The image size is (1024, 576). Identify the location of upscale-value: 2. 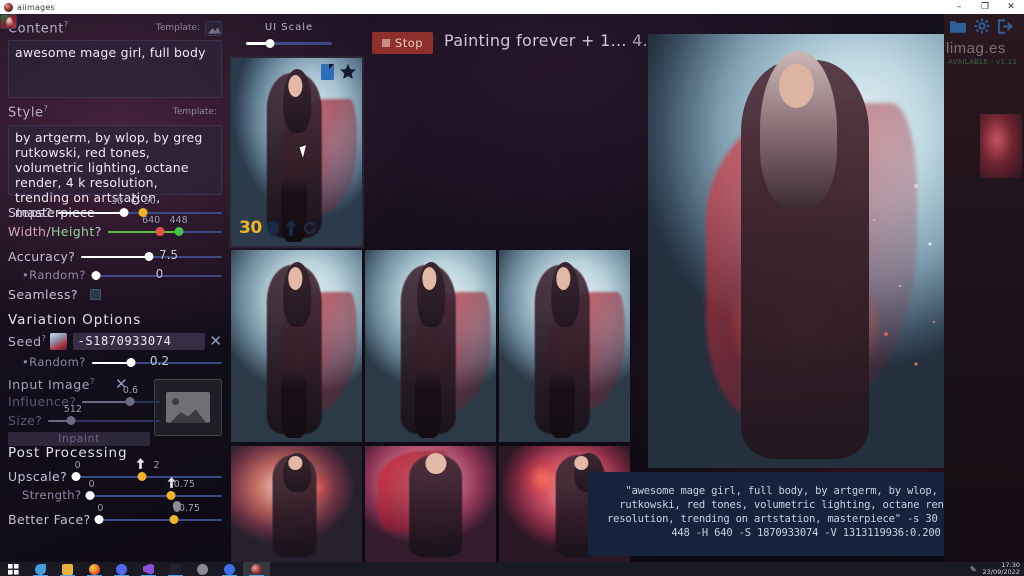
(156, 465).